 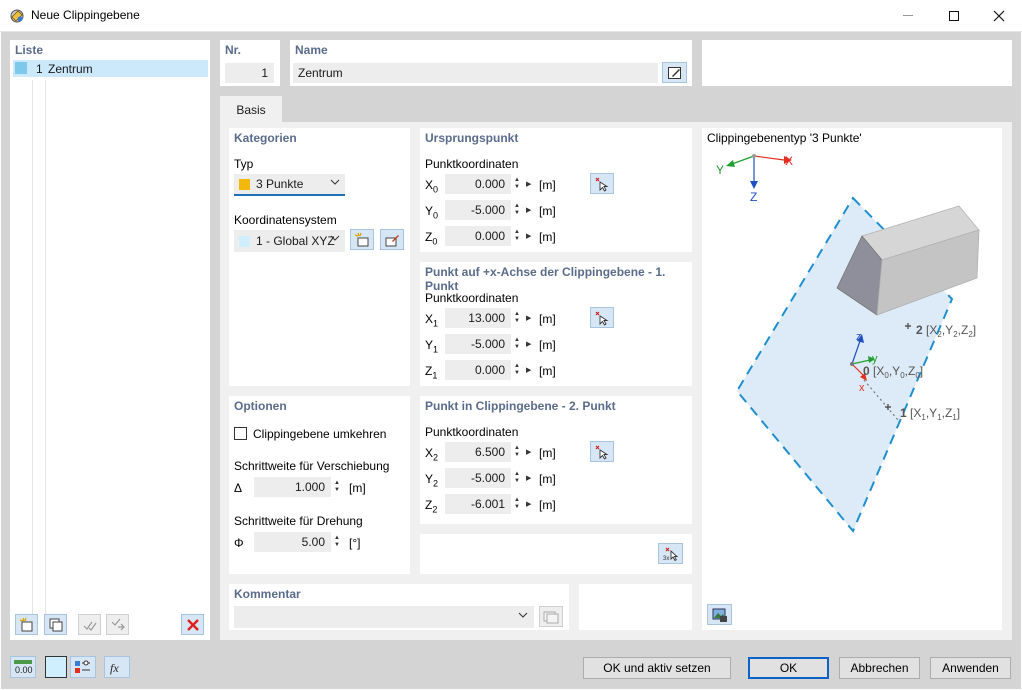 What do you see at coordinates (547, 371) in the screenshot?
I see `point1-z-unit: [m]` at bounding box center [547, 371].